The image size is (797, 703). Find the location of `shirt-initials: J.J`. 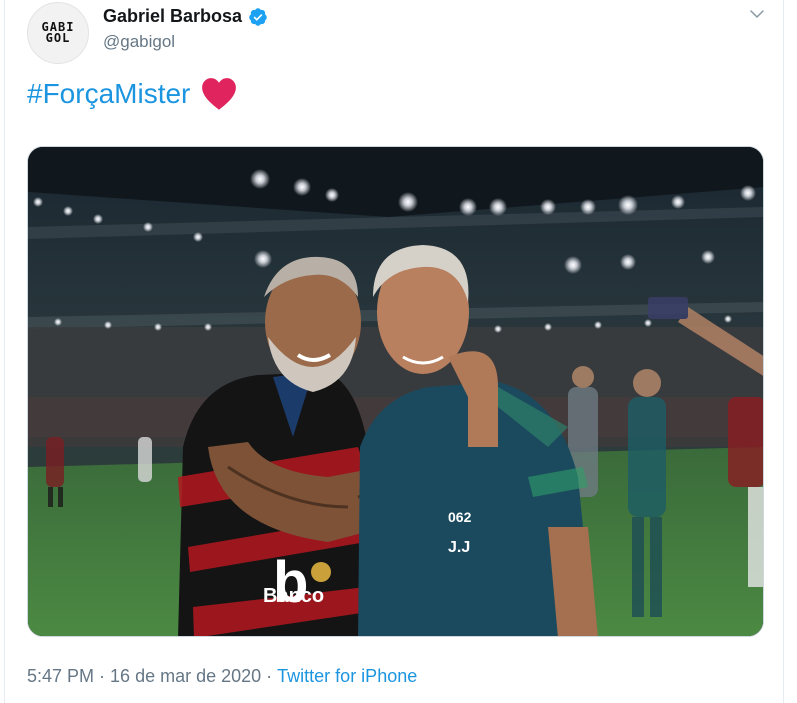

shirt-initials: J.J is located at coordinates (459, 547).